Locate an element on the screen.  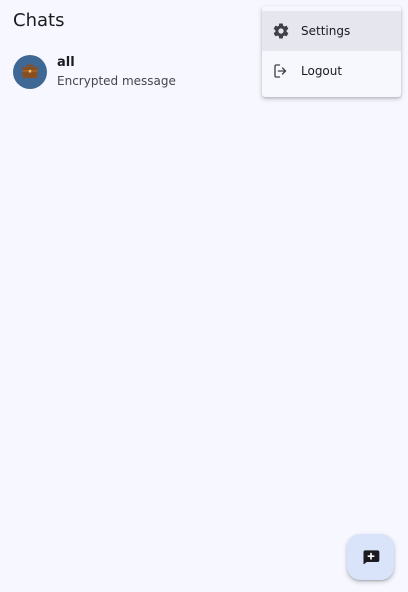
menu-item-label: Settings is located at coordinates (326, 31).